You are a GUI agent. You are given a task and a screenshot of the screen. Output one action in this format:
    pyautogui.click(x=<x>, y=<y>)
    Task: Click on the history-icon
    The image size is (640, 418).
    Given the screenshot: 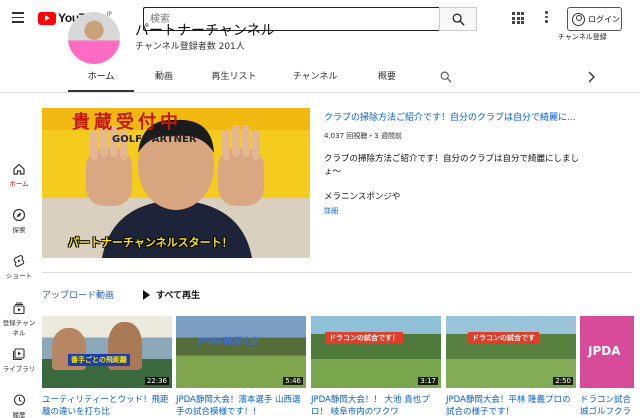 What is the action you would take?
    pyautogui.click(x=19, y=400)
    